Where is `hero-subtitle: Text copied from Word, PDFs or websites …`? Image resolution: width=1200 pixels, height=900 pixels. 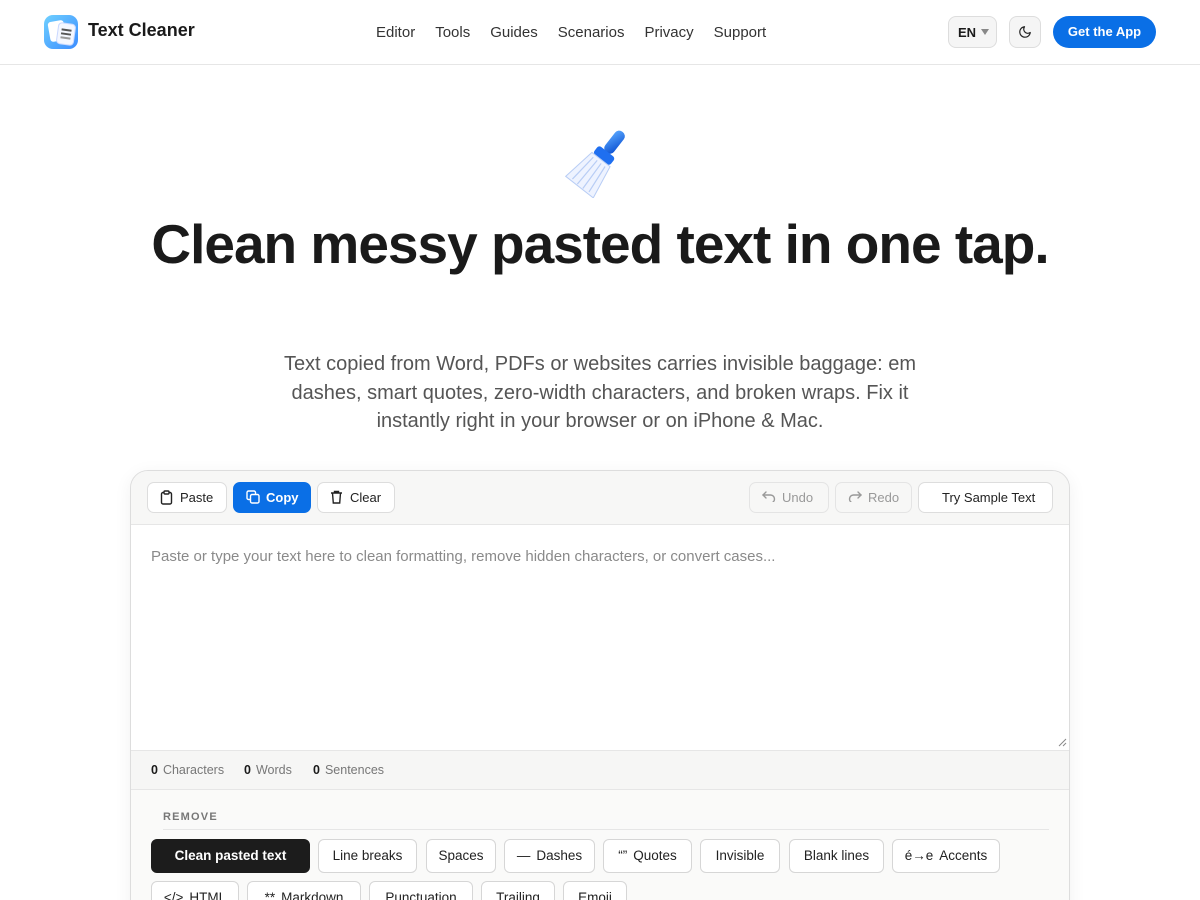
hero-subtitle: Text copied from Word, PDFs or websites … is located at coordinates (600, 392).